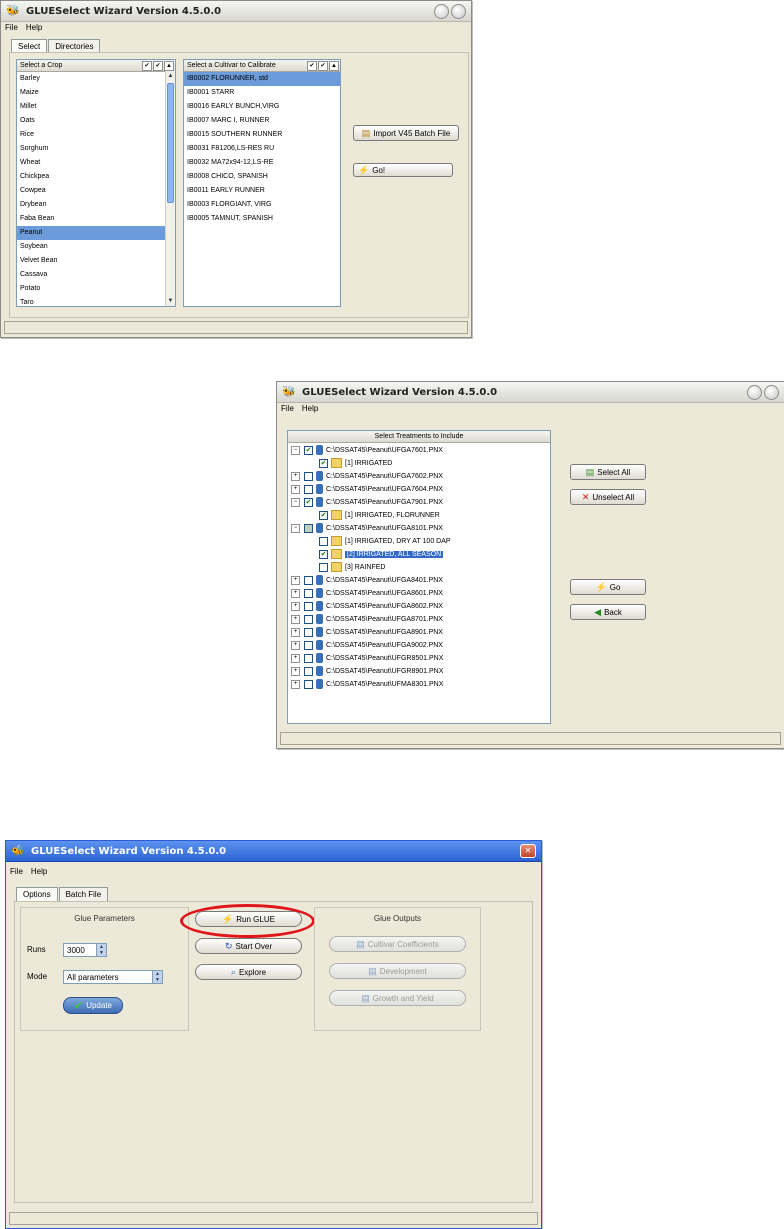 The height and width of the screenshot is (1229, 784). Describe the element at coordinates (248, 946) in the screenshot. I see `start-over-button: ↻ Start Over` at that location.